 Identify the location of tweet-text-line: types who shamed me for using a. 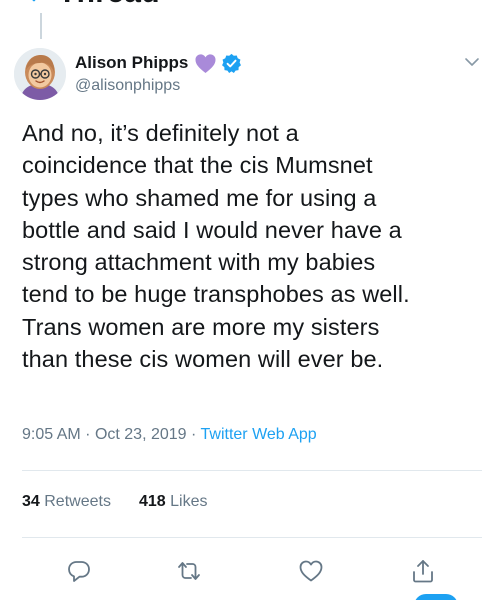
(199, 197).